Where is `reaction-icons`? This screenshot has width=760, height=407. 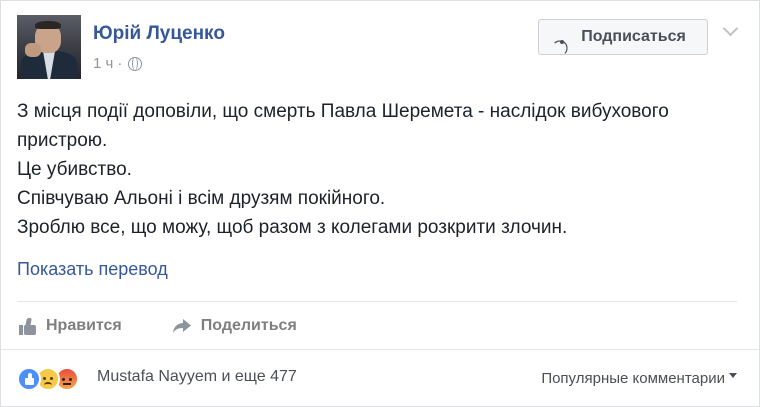 reaction-icons is located at coordinates (48, 379).